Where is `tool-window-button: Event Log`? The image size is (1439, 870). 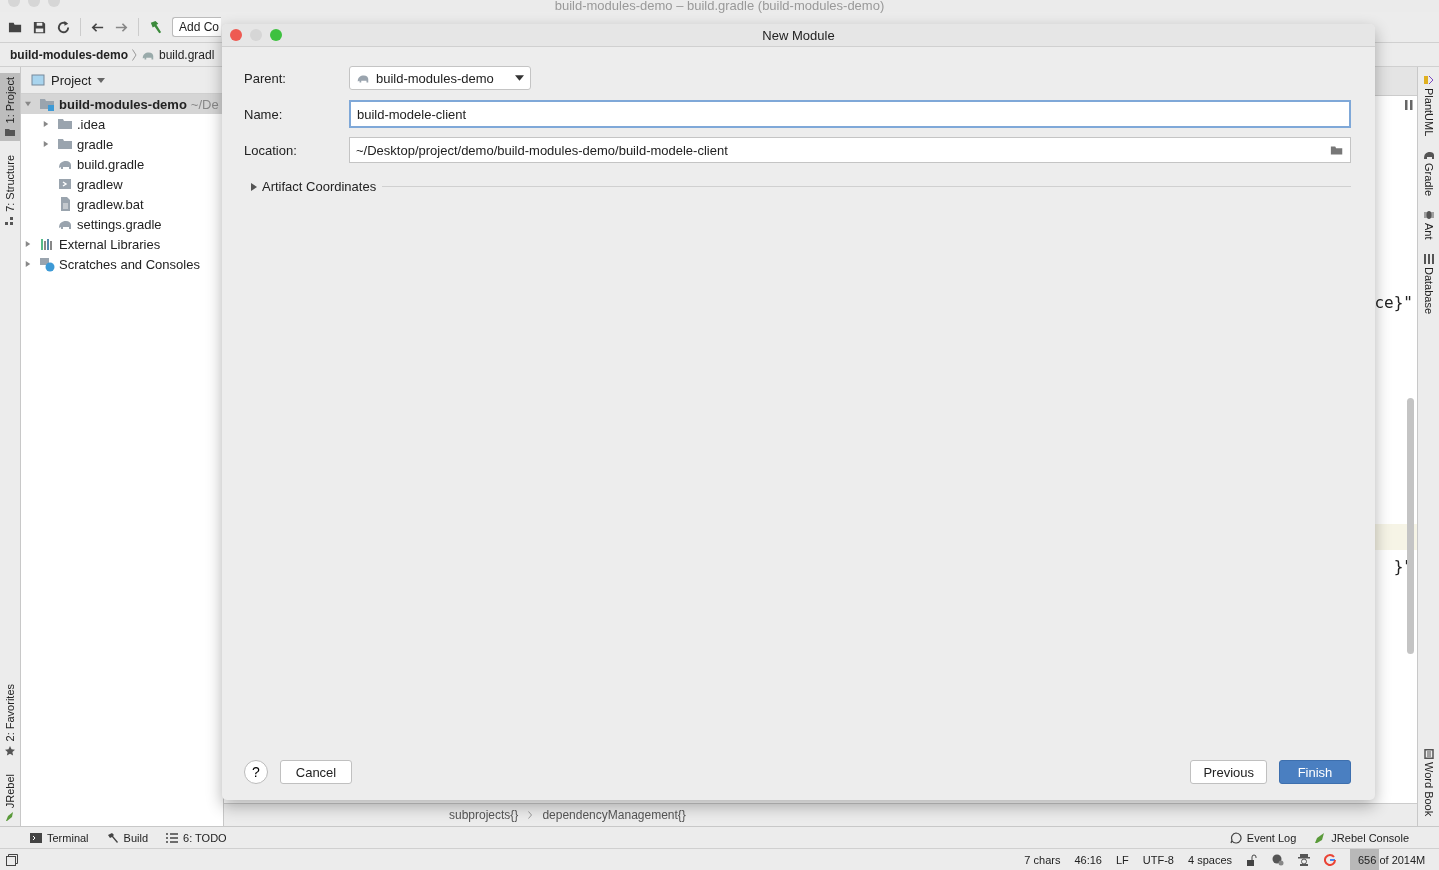
tool-window-button: Event Log is located at coordinates (1263, 837).